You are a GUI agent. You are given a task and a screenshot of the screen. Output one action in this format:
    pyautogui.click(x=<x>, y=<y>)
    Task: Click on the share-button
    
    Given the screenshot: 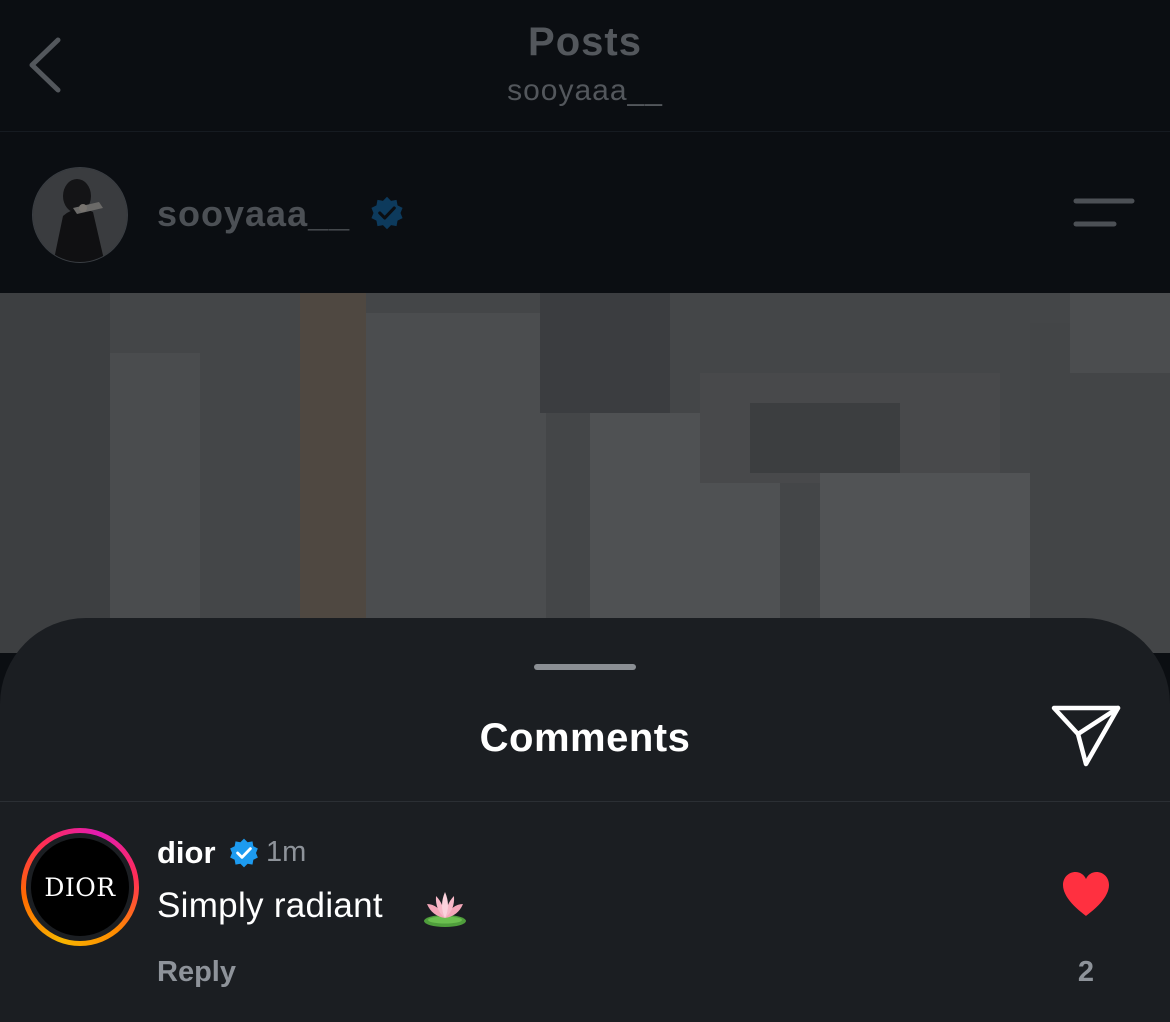 What is the action you would take?
    pyautogui.click(x=1086, y=736)
    